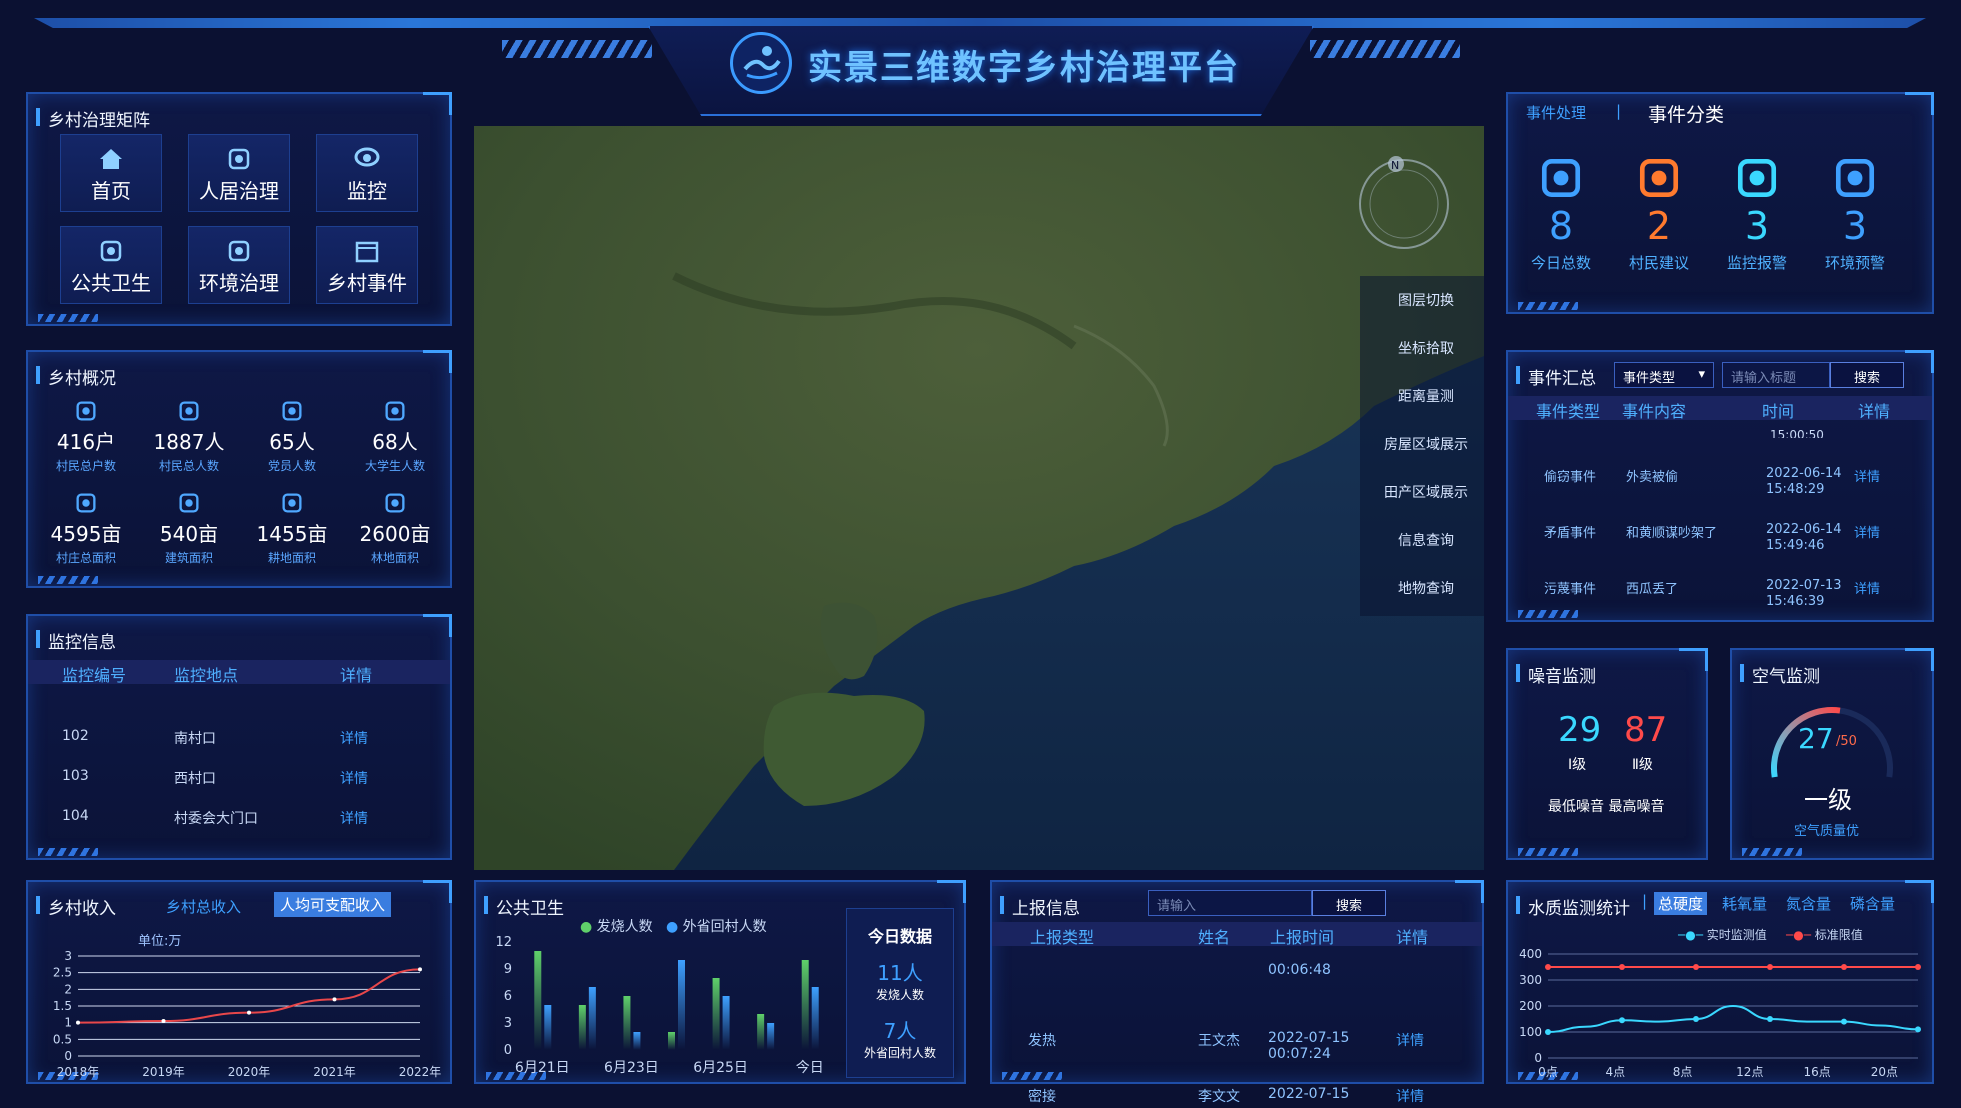 The width and height of the screenshot is (1961, 1108). I want to click on matrix-button-0: 首页, so click(111, 173).